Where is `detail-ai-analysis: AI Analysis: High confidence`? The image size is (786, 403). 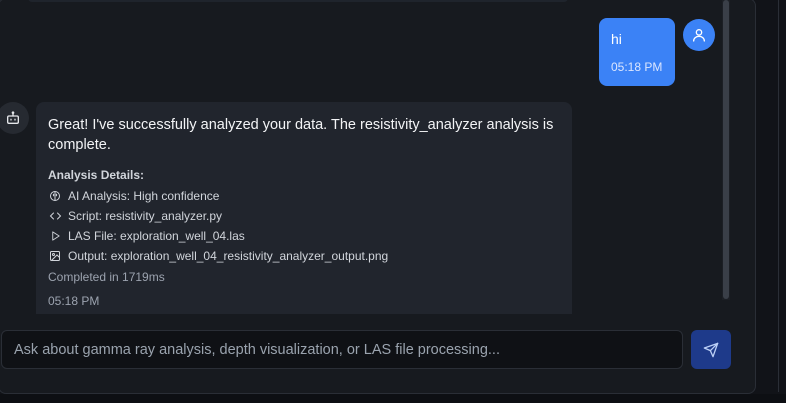
detail-ai-analysis: AI Analysis: High confidence is located at coordinates (304, 196).